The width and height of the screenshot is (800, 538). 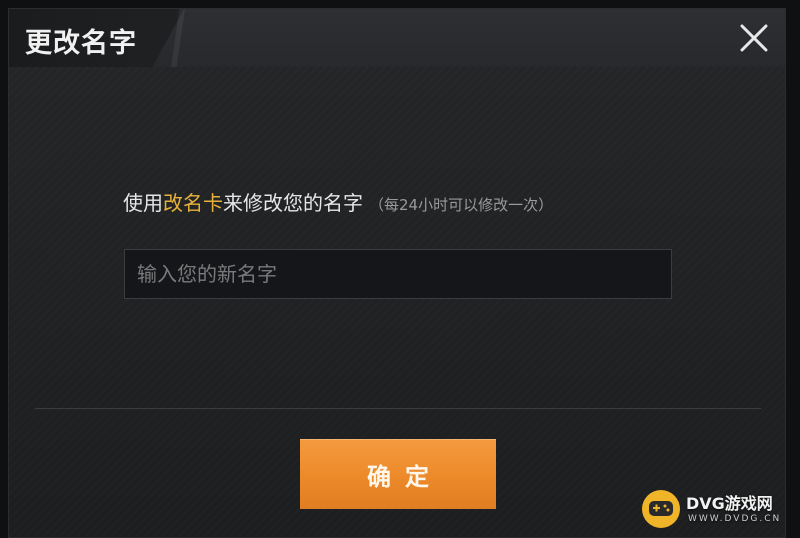 I want to click on rename-card-item: 改名卡, so click(x=193, y=203).